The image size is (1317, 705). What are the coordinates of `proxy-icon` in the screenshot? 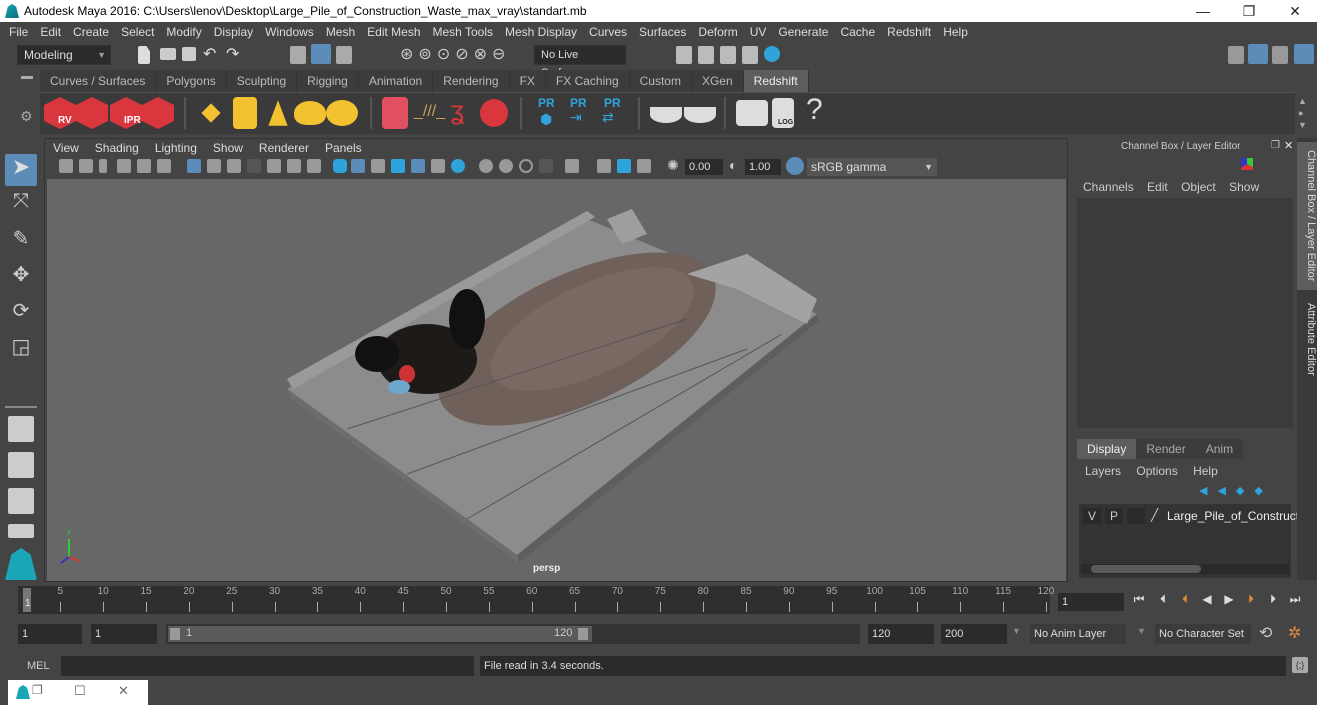 It's located at (395, 113).